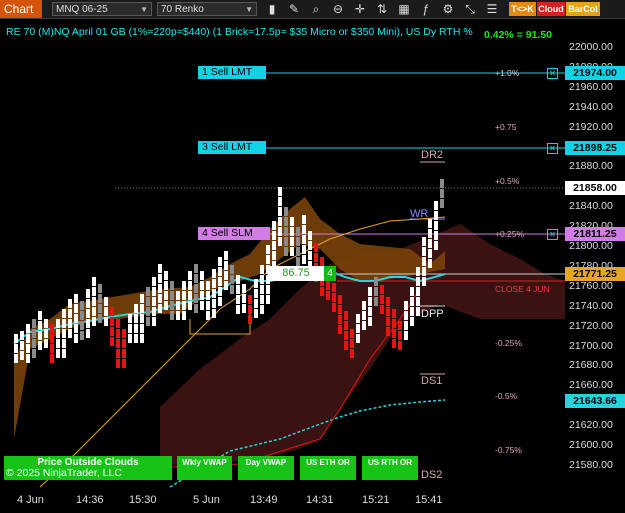 This screenshot has height=513, width=625. Describe the element at coordinates (426, 9) in the screenshot. I see `indicators-icon: ƒ` at that location.